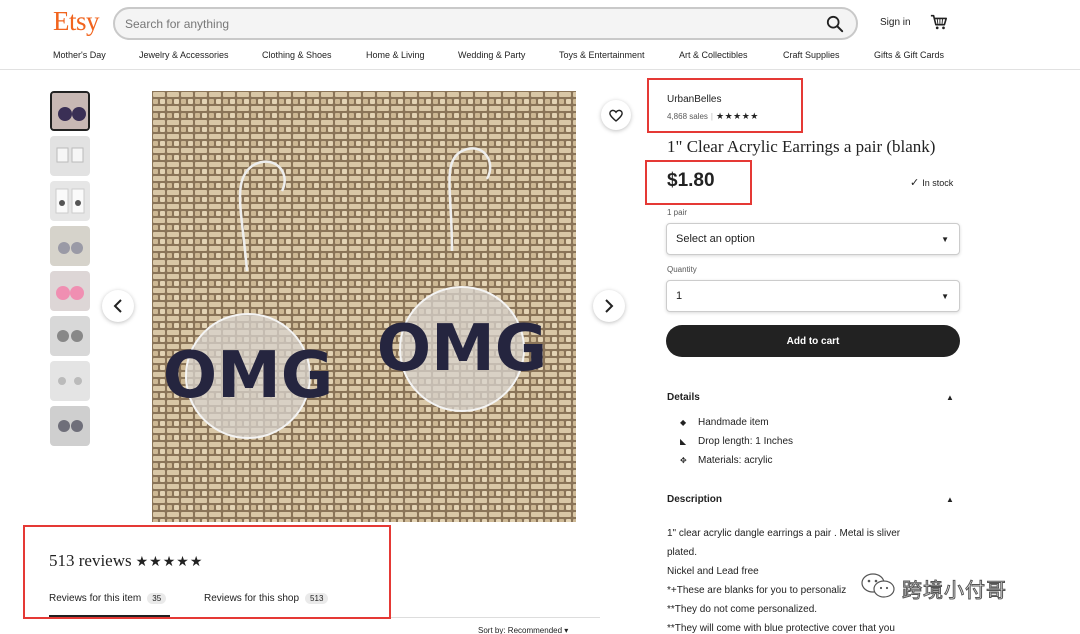 This screenshot has width=1080, height=634. What do you see at coordinates (683, 460) in the screenshot?
I see `materials-icon: ✥` at bounding box center [683, 460].